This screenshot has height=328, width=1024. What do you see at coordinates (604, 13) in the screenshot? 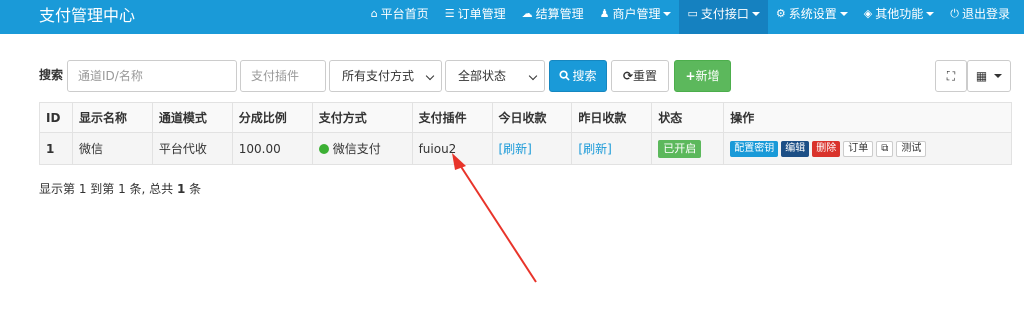
I see `user-icon: ♟` at bounding box center [604, 13].